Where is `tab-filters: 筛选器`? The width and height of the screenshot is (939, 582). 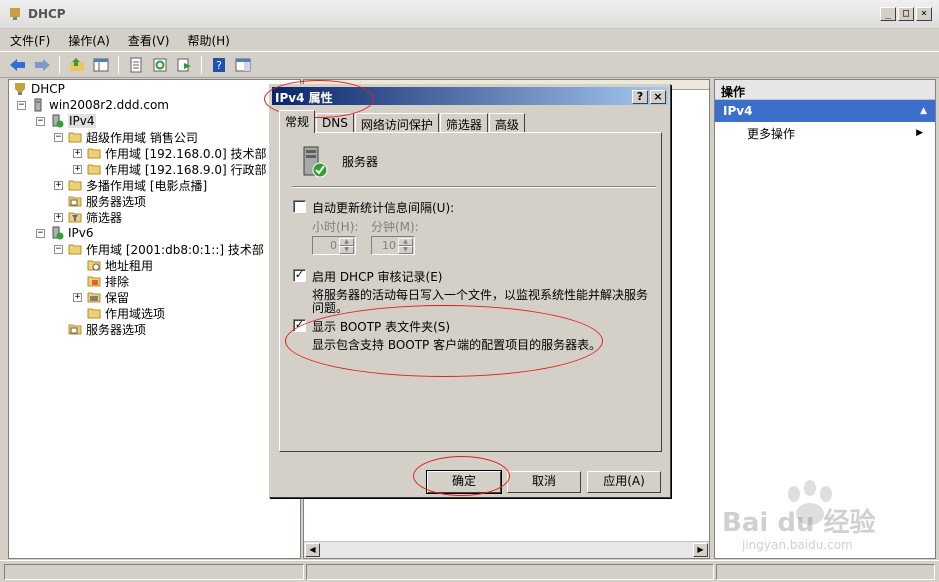 tab-filters: 筛选器 is located at coordinates (463, 123).